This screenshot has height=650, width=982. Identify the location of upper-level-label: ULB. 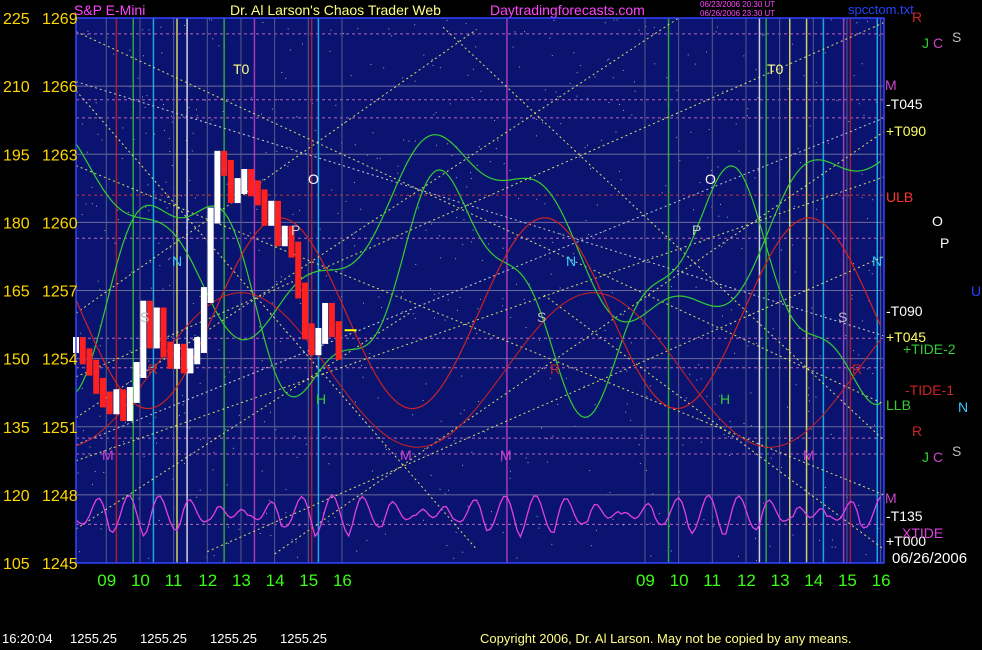
(899, 197).